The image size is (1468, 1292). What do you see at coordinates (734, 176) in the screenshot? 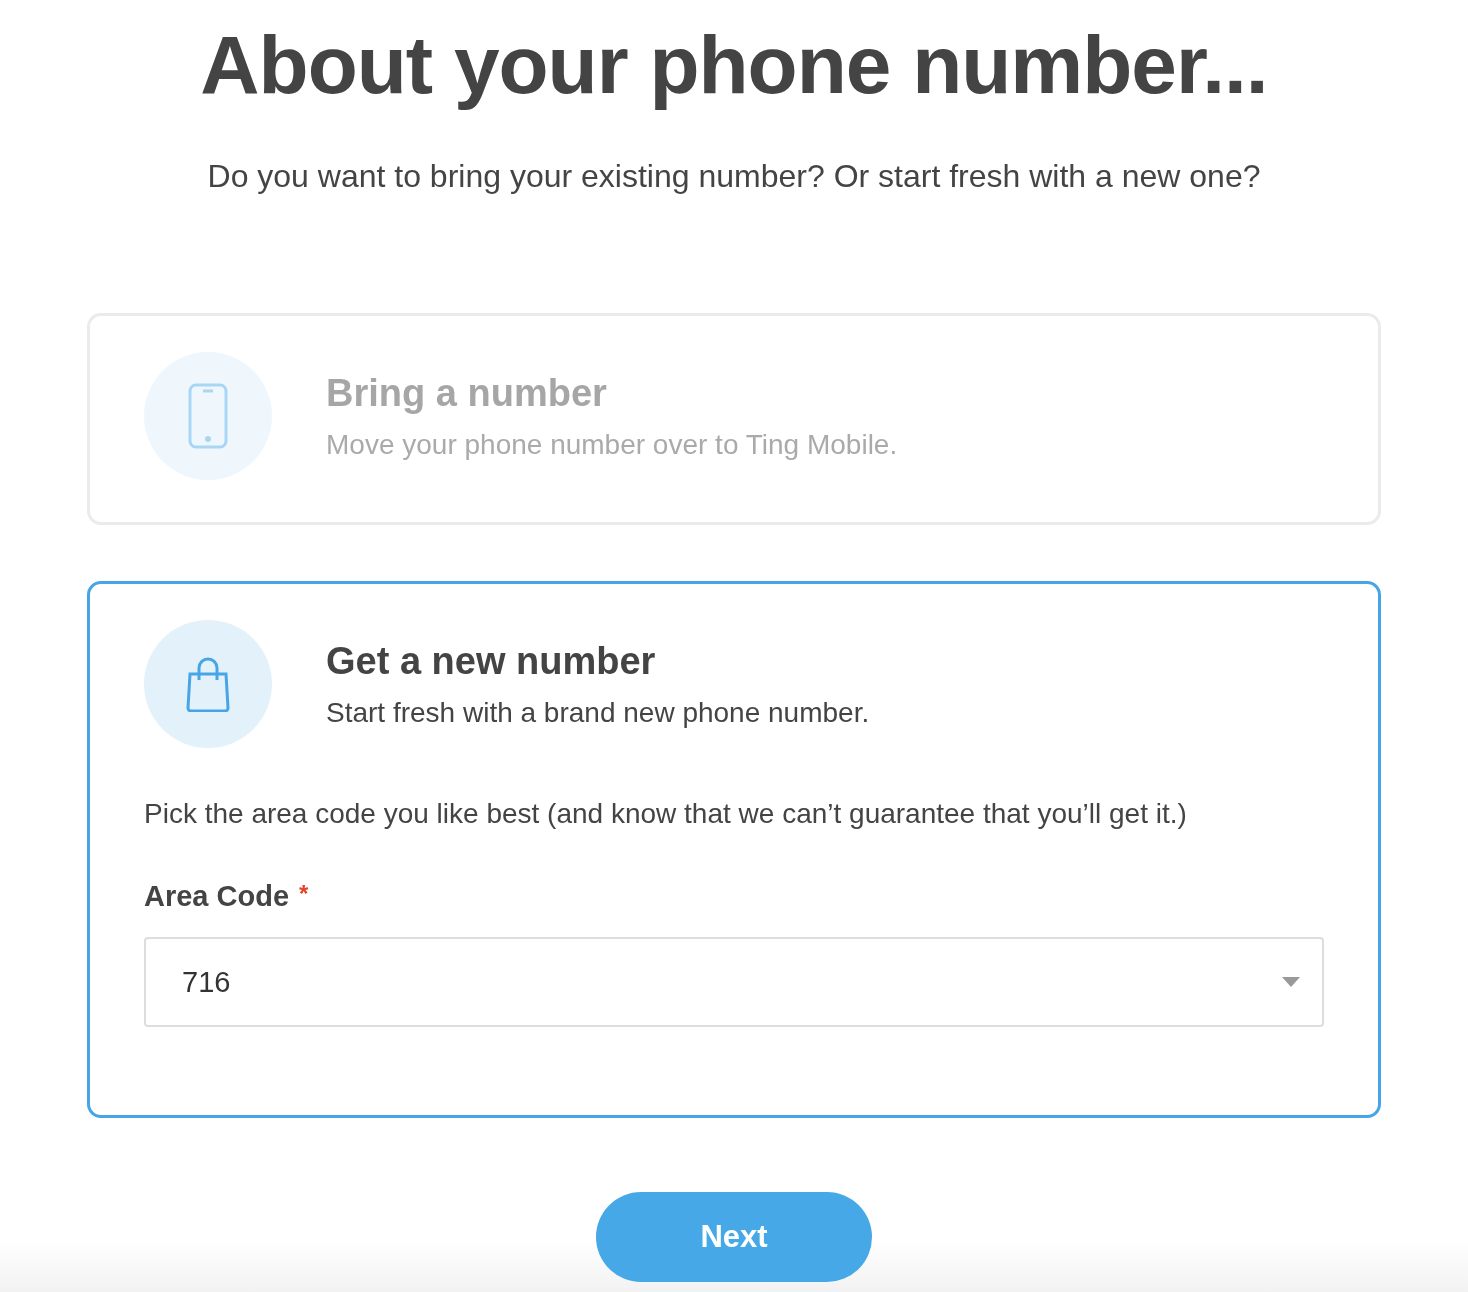
I see `page-subtitle: Do you want to bring your existing number? Or start fresh with a new one?` at bounding box center [734, 176].